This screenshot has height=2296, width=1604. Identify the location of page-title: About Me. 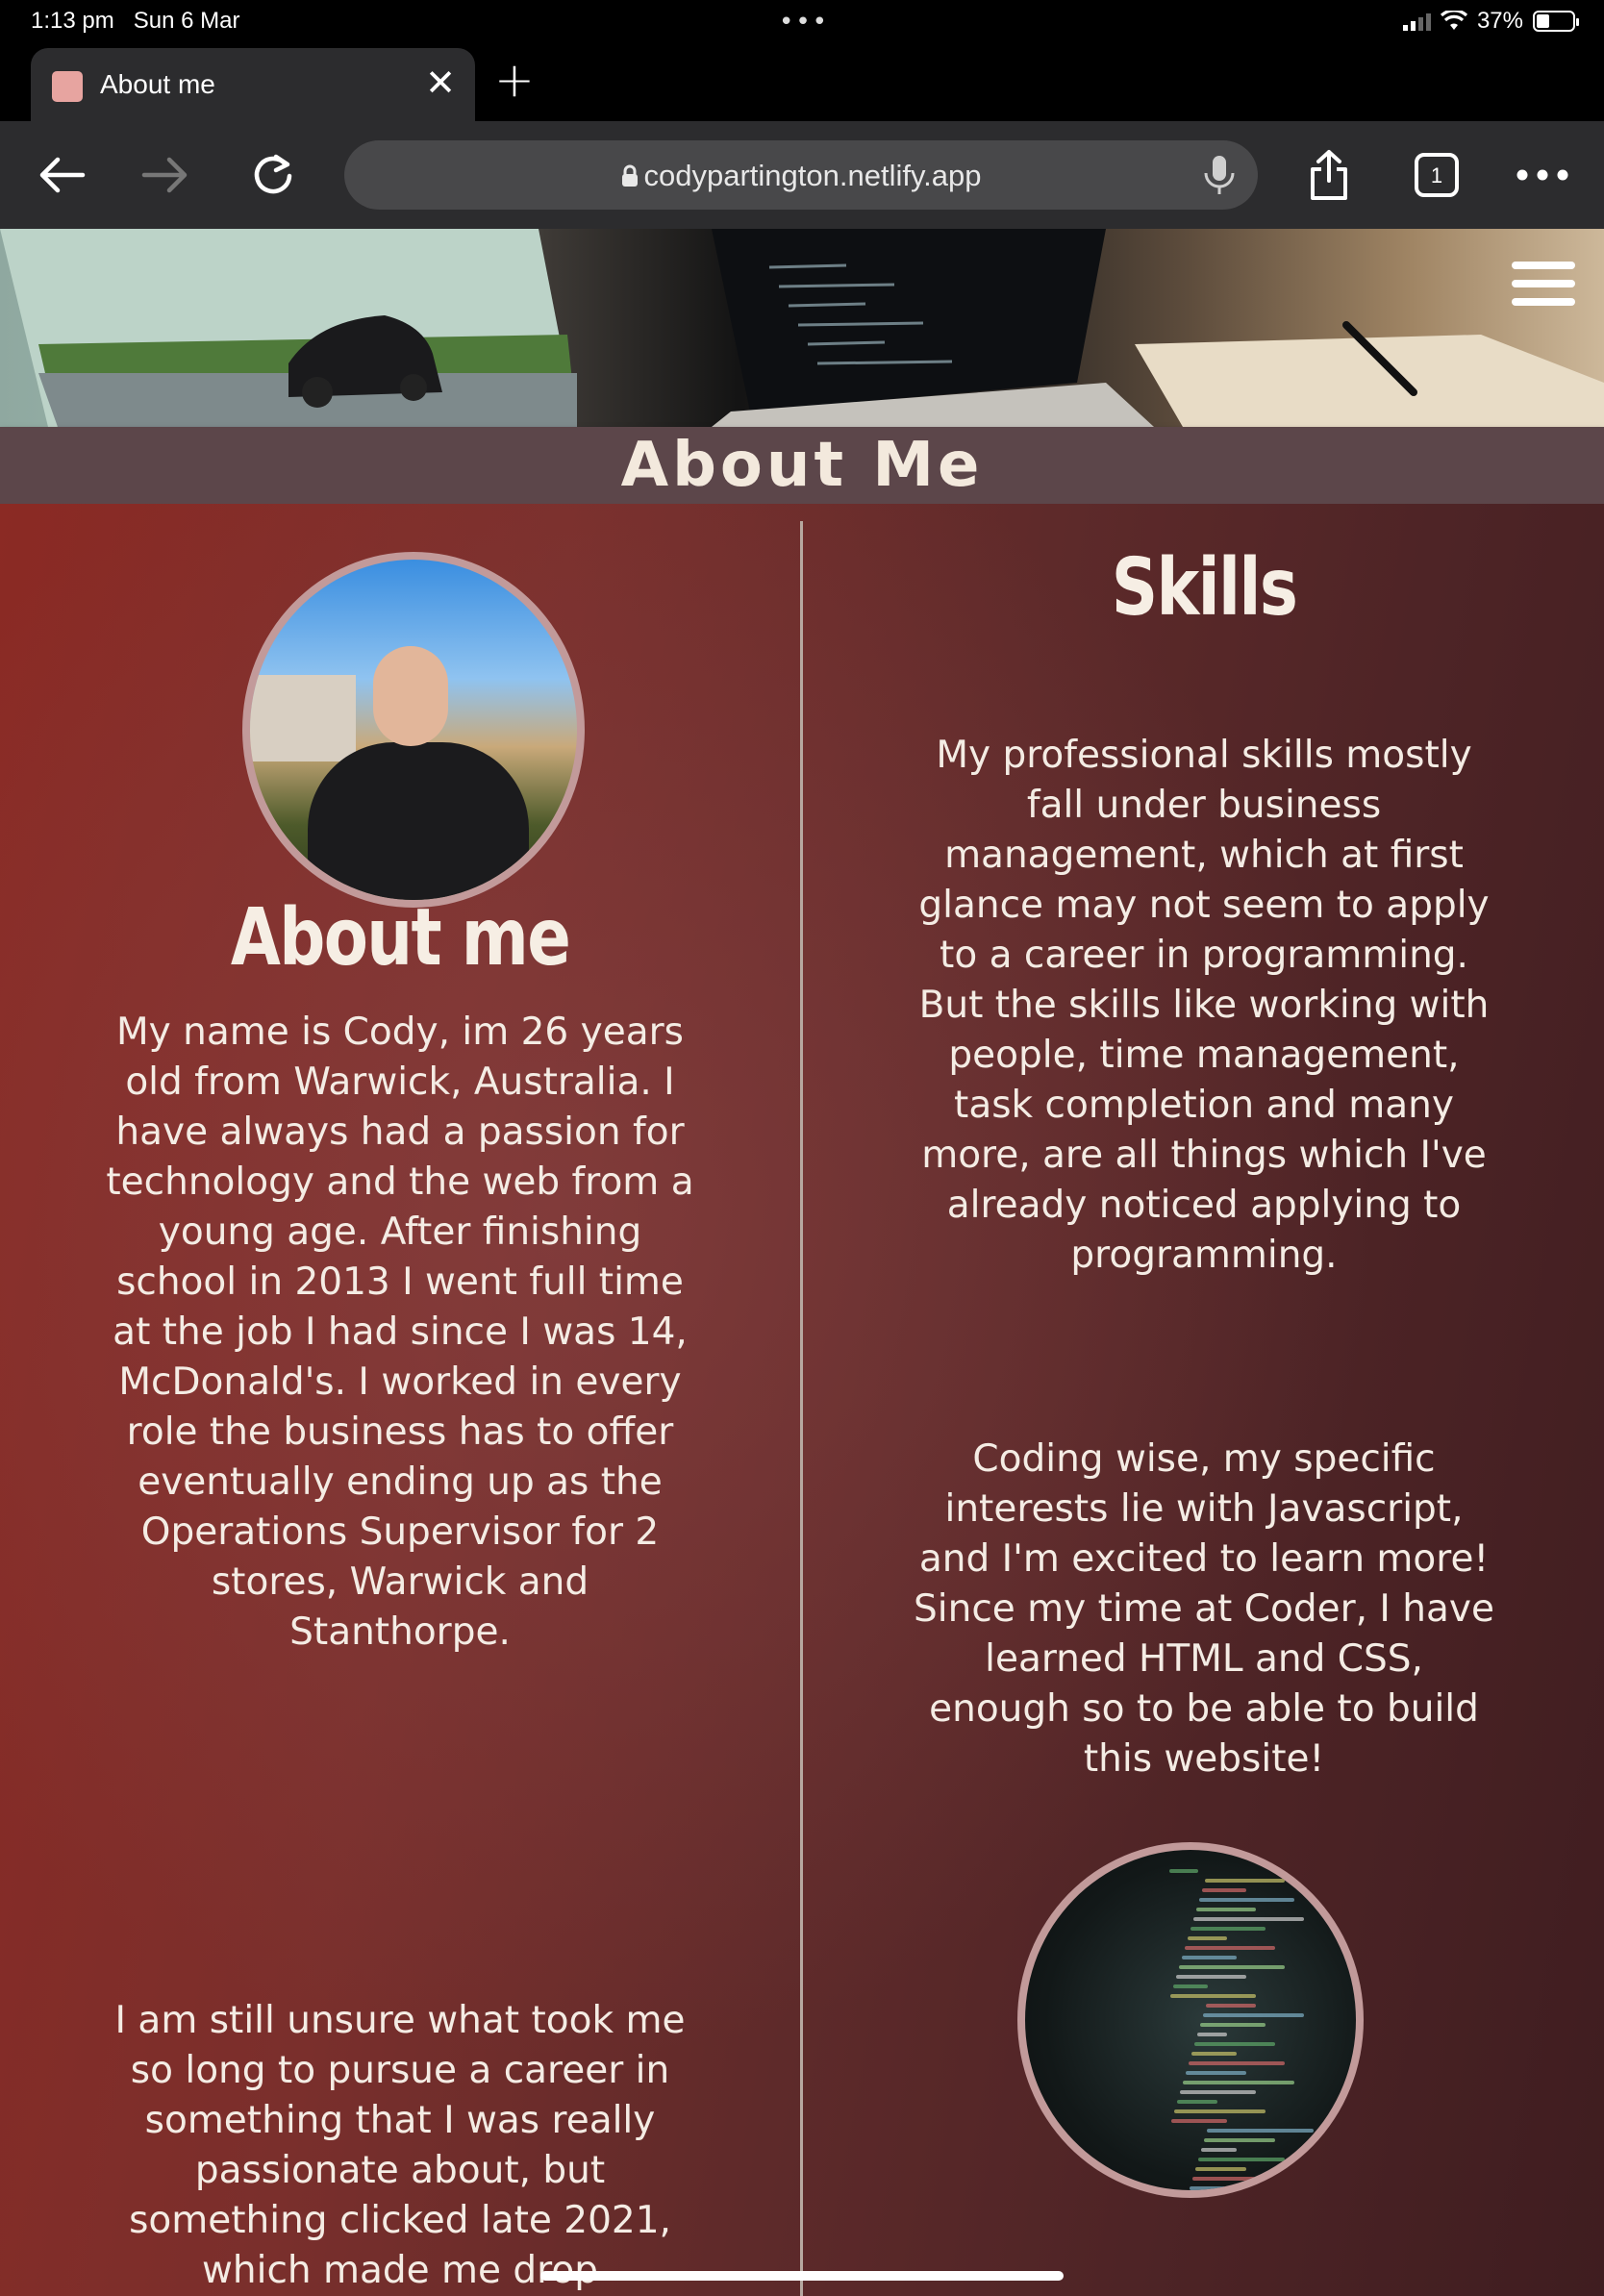
(802, 465).